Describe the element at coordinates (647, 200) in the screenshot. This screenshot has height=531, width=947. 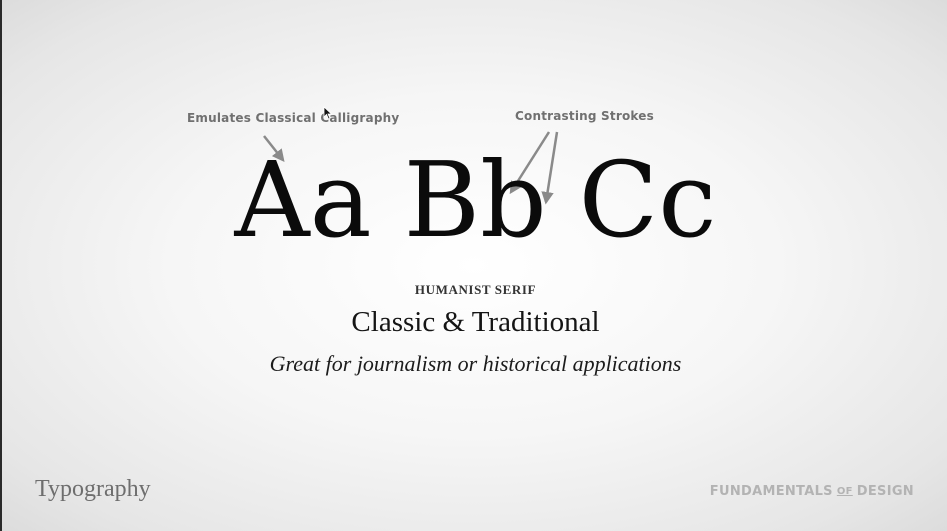
I see `specimen-cc: Cc` at that location.